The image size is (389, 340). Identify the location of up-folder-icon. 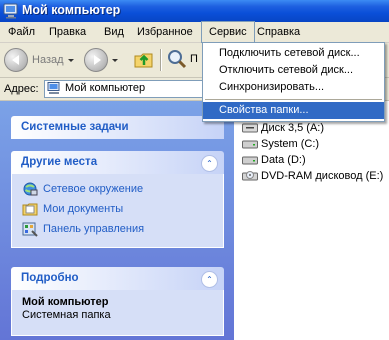
(143, 60).